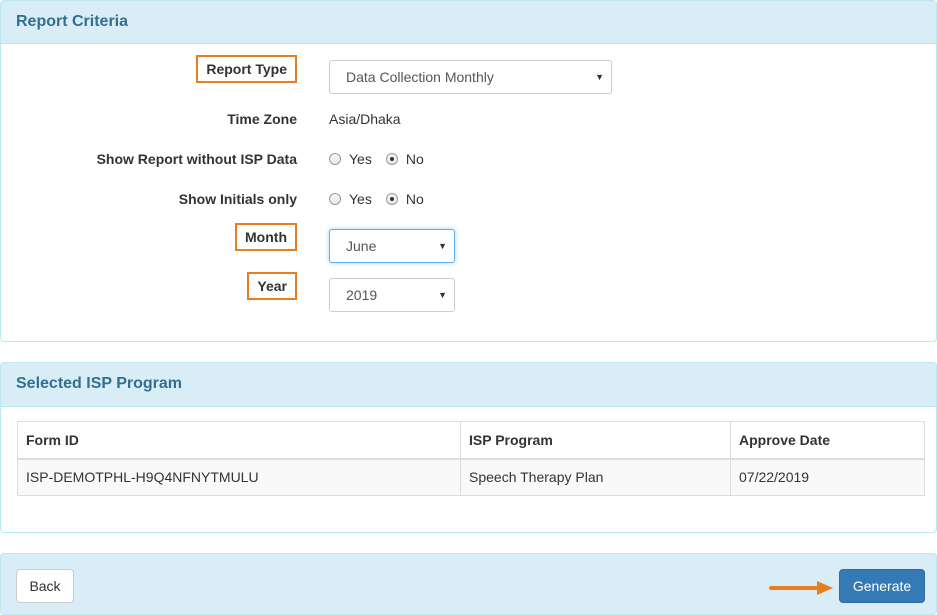 This screenshot has height=615, width=937. I want to click on selected-isp-heading: Selected ISP Program, so click(468, 385).